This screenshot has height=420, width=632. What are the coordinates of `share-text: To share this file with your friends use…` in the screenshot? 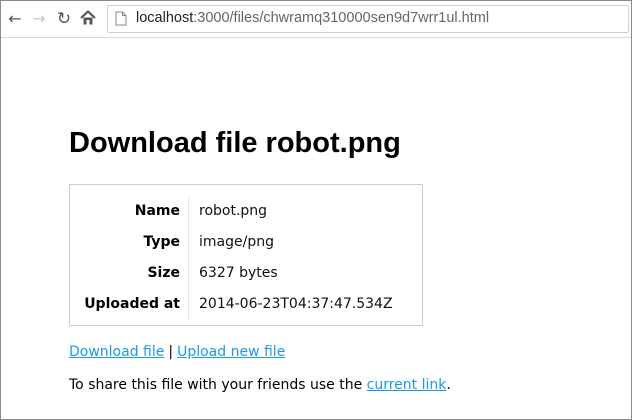 It's located at (260, 385).